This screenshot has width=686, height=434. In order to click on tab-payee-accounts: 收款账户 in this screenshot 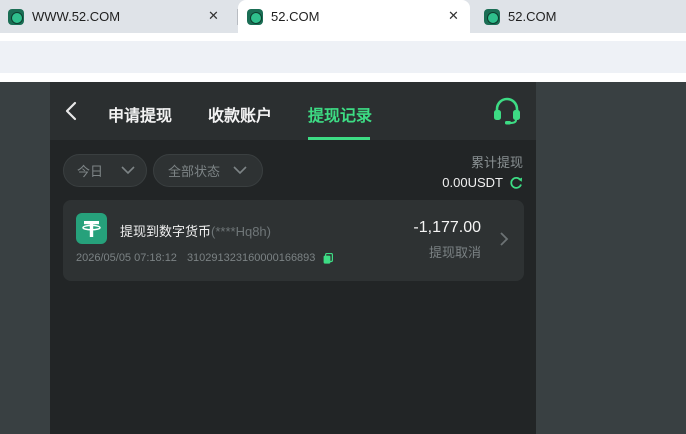, I will do `click(240, 114)`.